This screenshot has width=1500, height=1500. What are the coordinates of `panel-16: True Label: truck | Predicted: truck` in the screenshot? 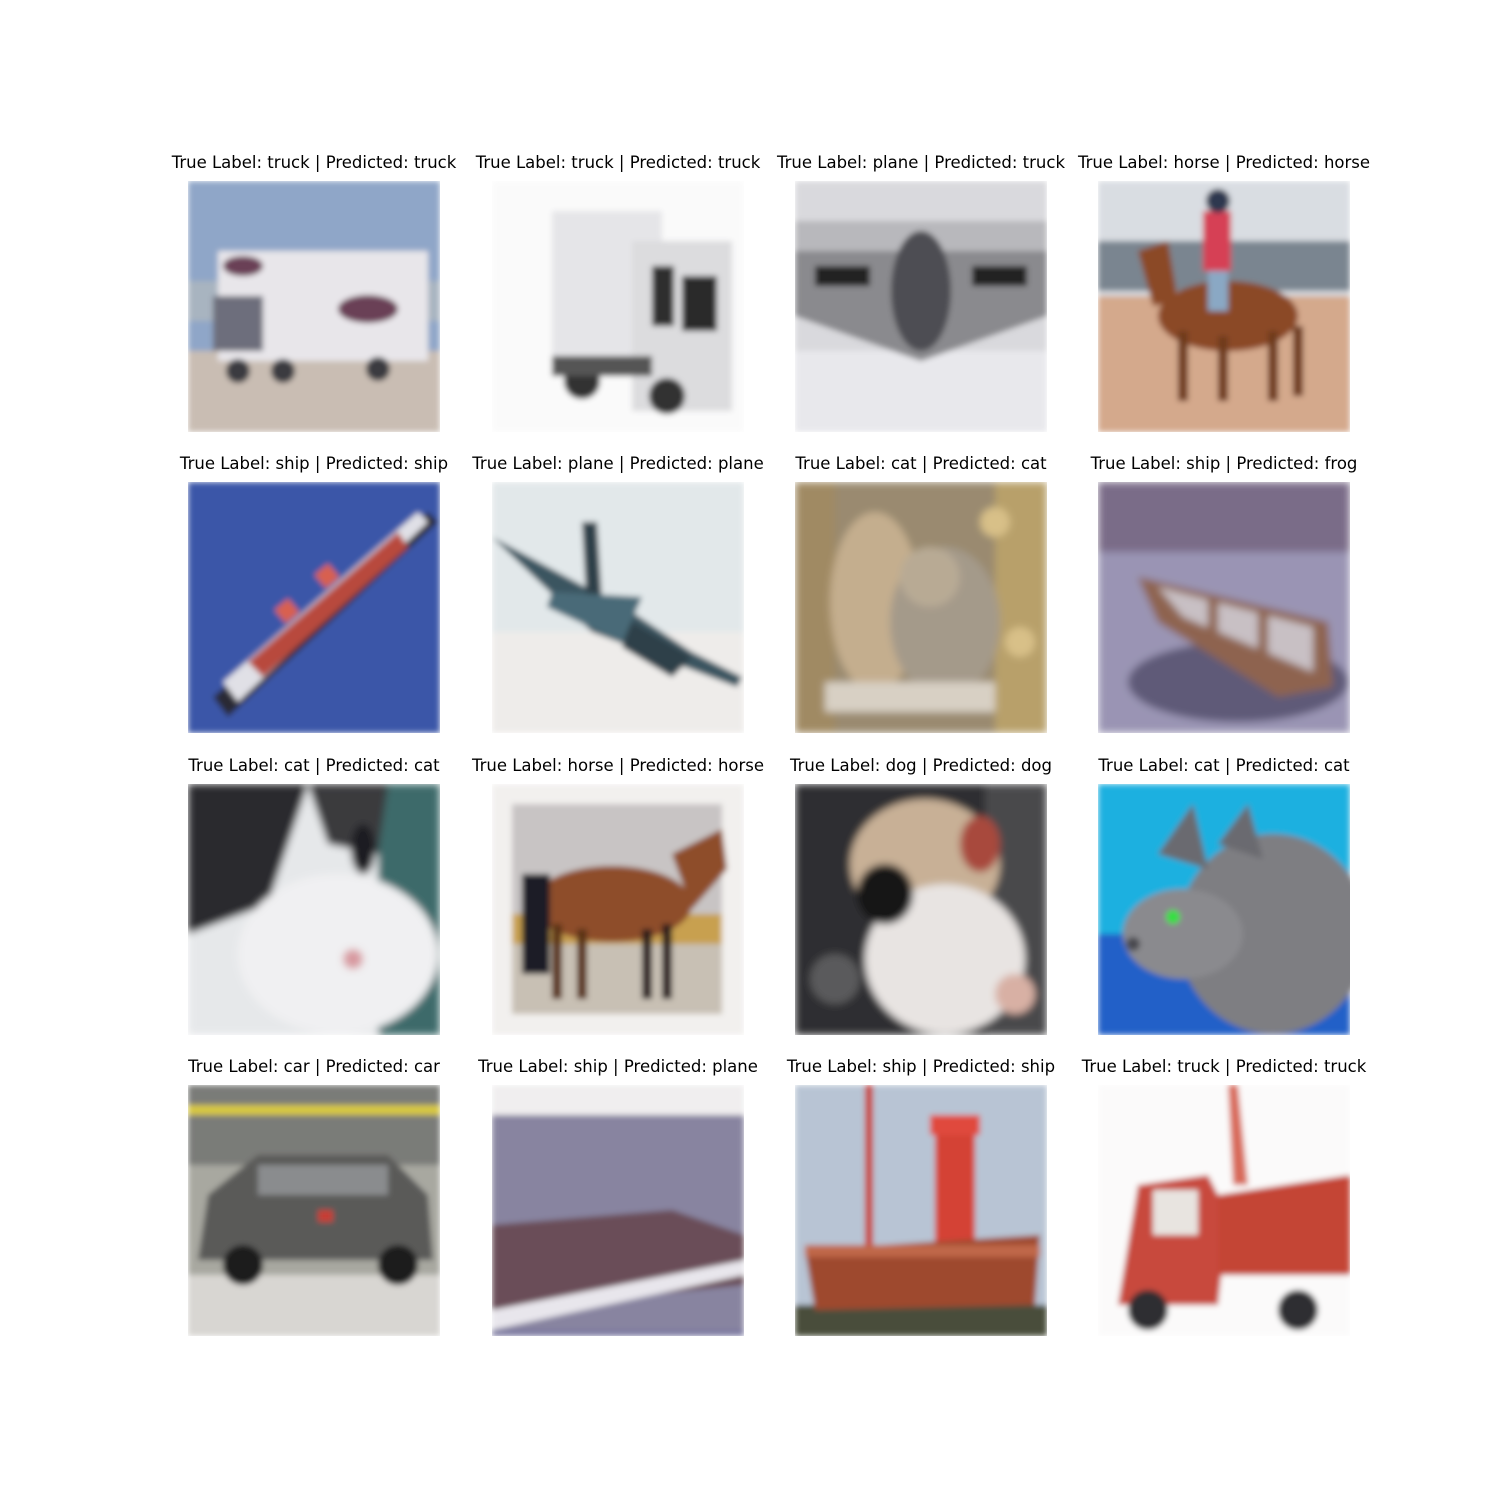 It's located at (1224, 1197).